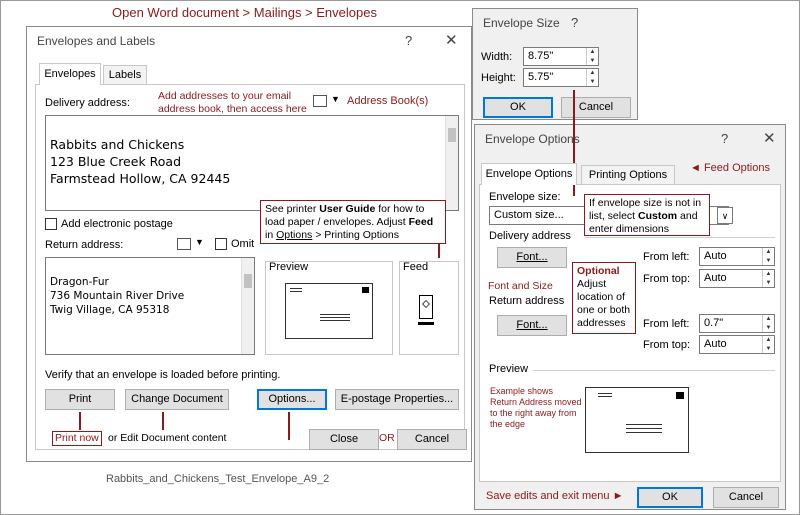 This screenshot has width=800, height=515. Describe the element at coordinates (730, 168) in the screenshot. I see `feed-options-note: ◄ Feed Options` at that location.